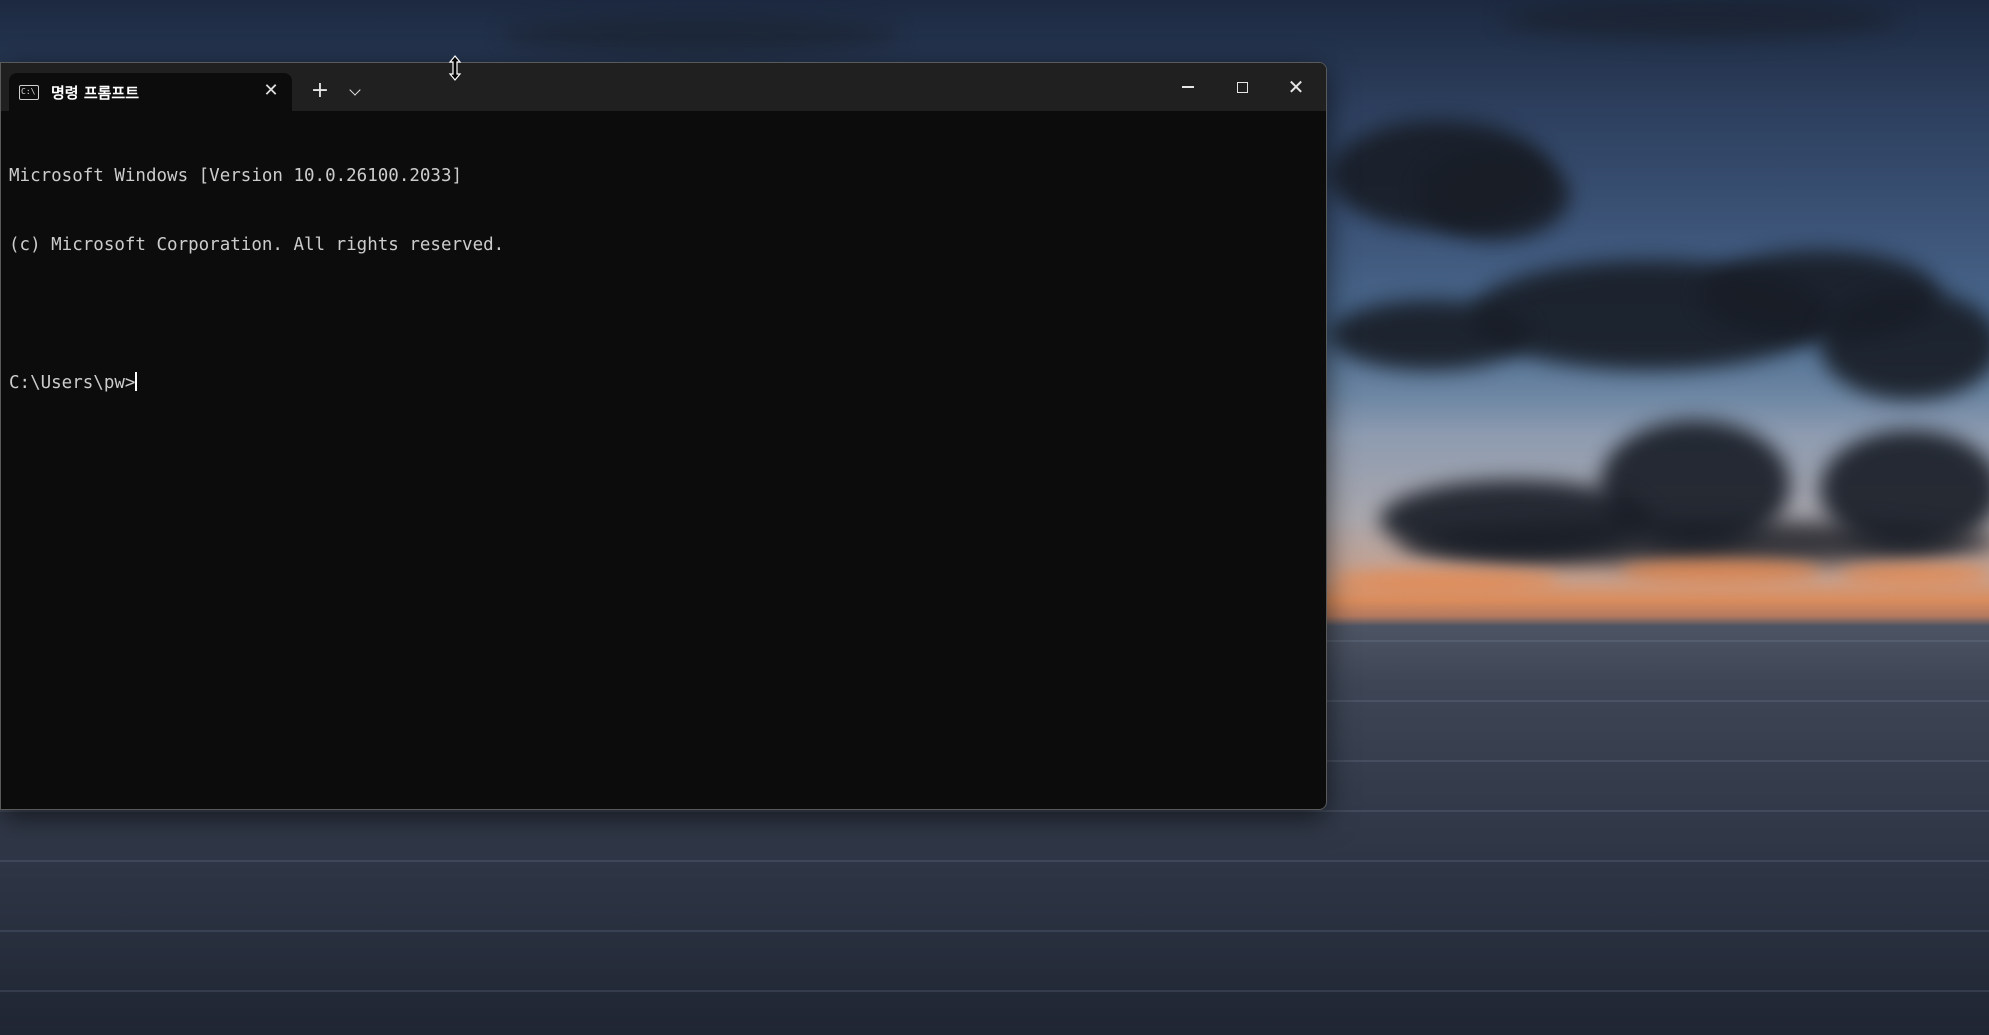 This screenshot has width=1989, height=1035. I want to click on text-cursor, so click(136, 381).